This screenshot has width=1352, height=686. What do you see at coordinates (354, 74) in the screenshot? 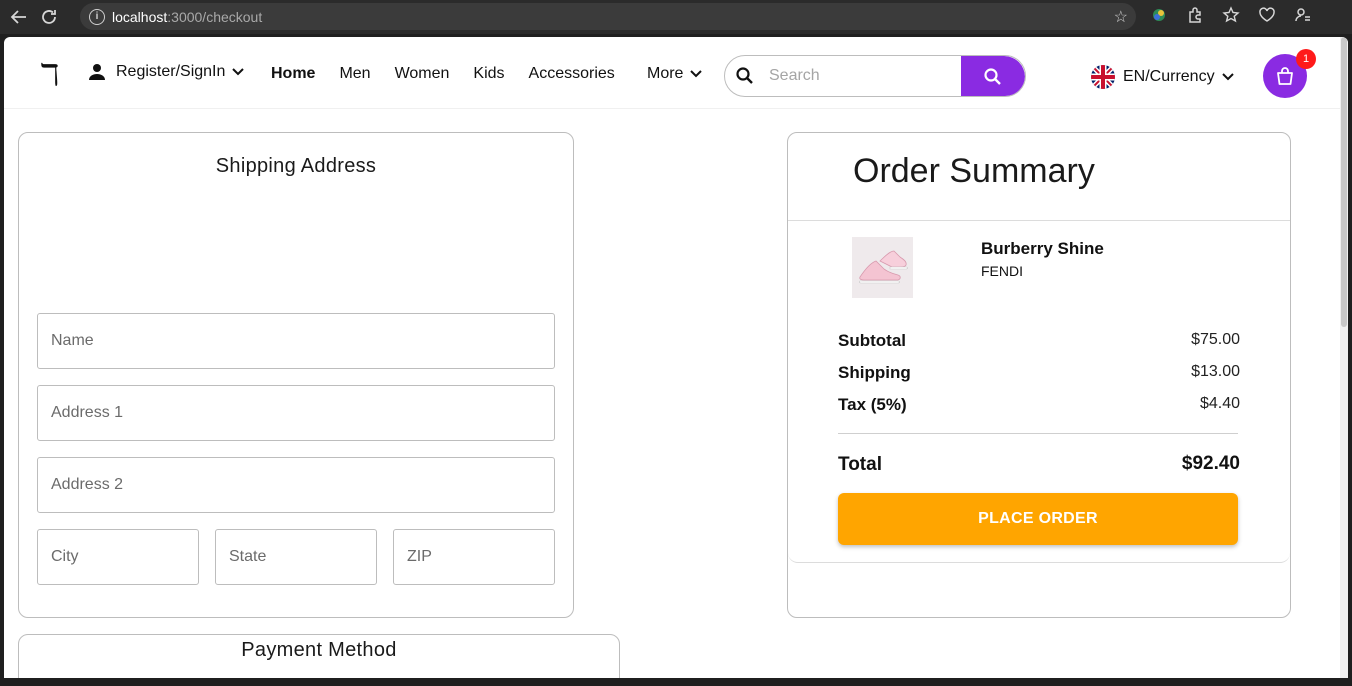
I see `nav-men: Men` at bounding box center [354, 74].